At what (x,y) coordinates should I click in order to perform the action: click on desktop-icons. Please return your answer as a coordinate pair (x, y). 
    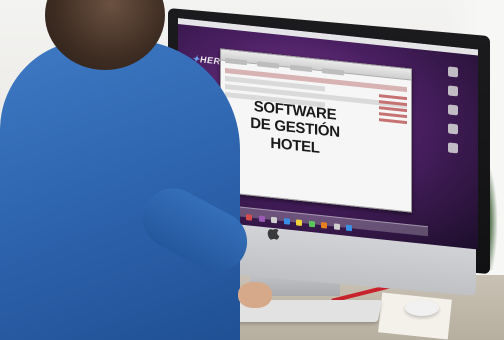
    Looking at the image, I should click on (453, 114).